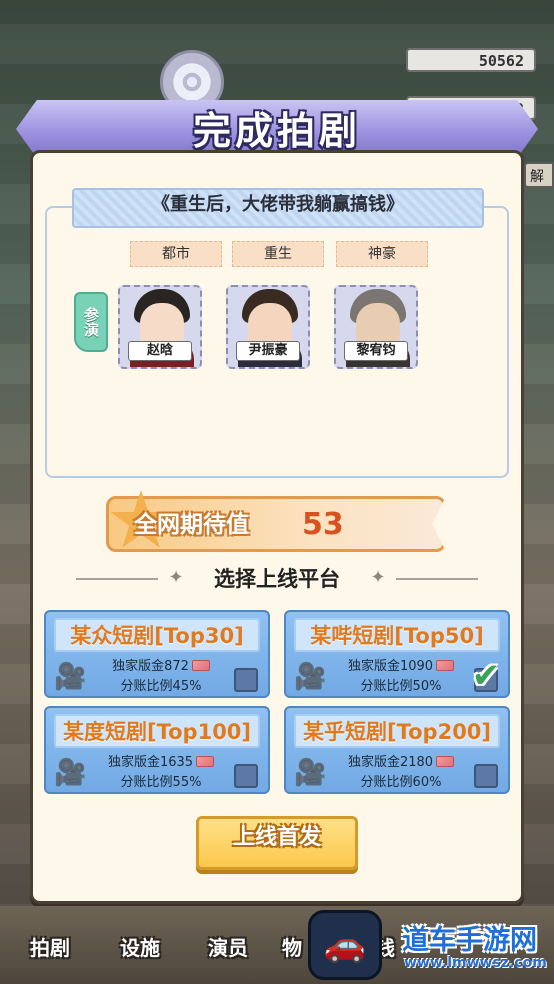 Image resolution: width=554 pixels, height=984 pixels. I want to click on platform-share: 分账比例55%, so click(161, 782).